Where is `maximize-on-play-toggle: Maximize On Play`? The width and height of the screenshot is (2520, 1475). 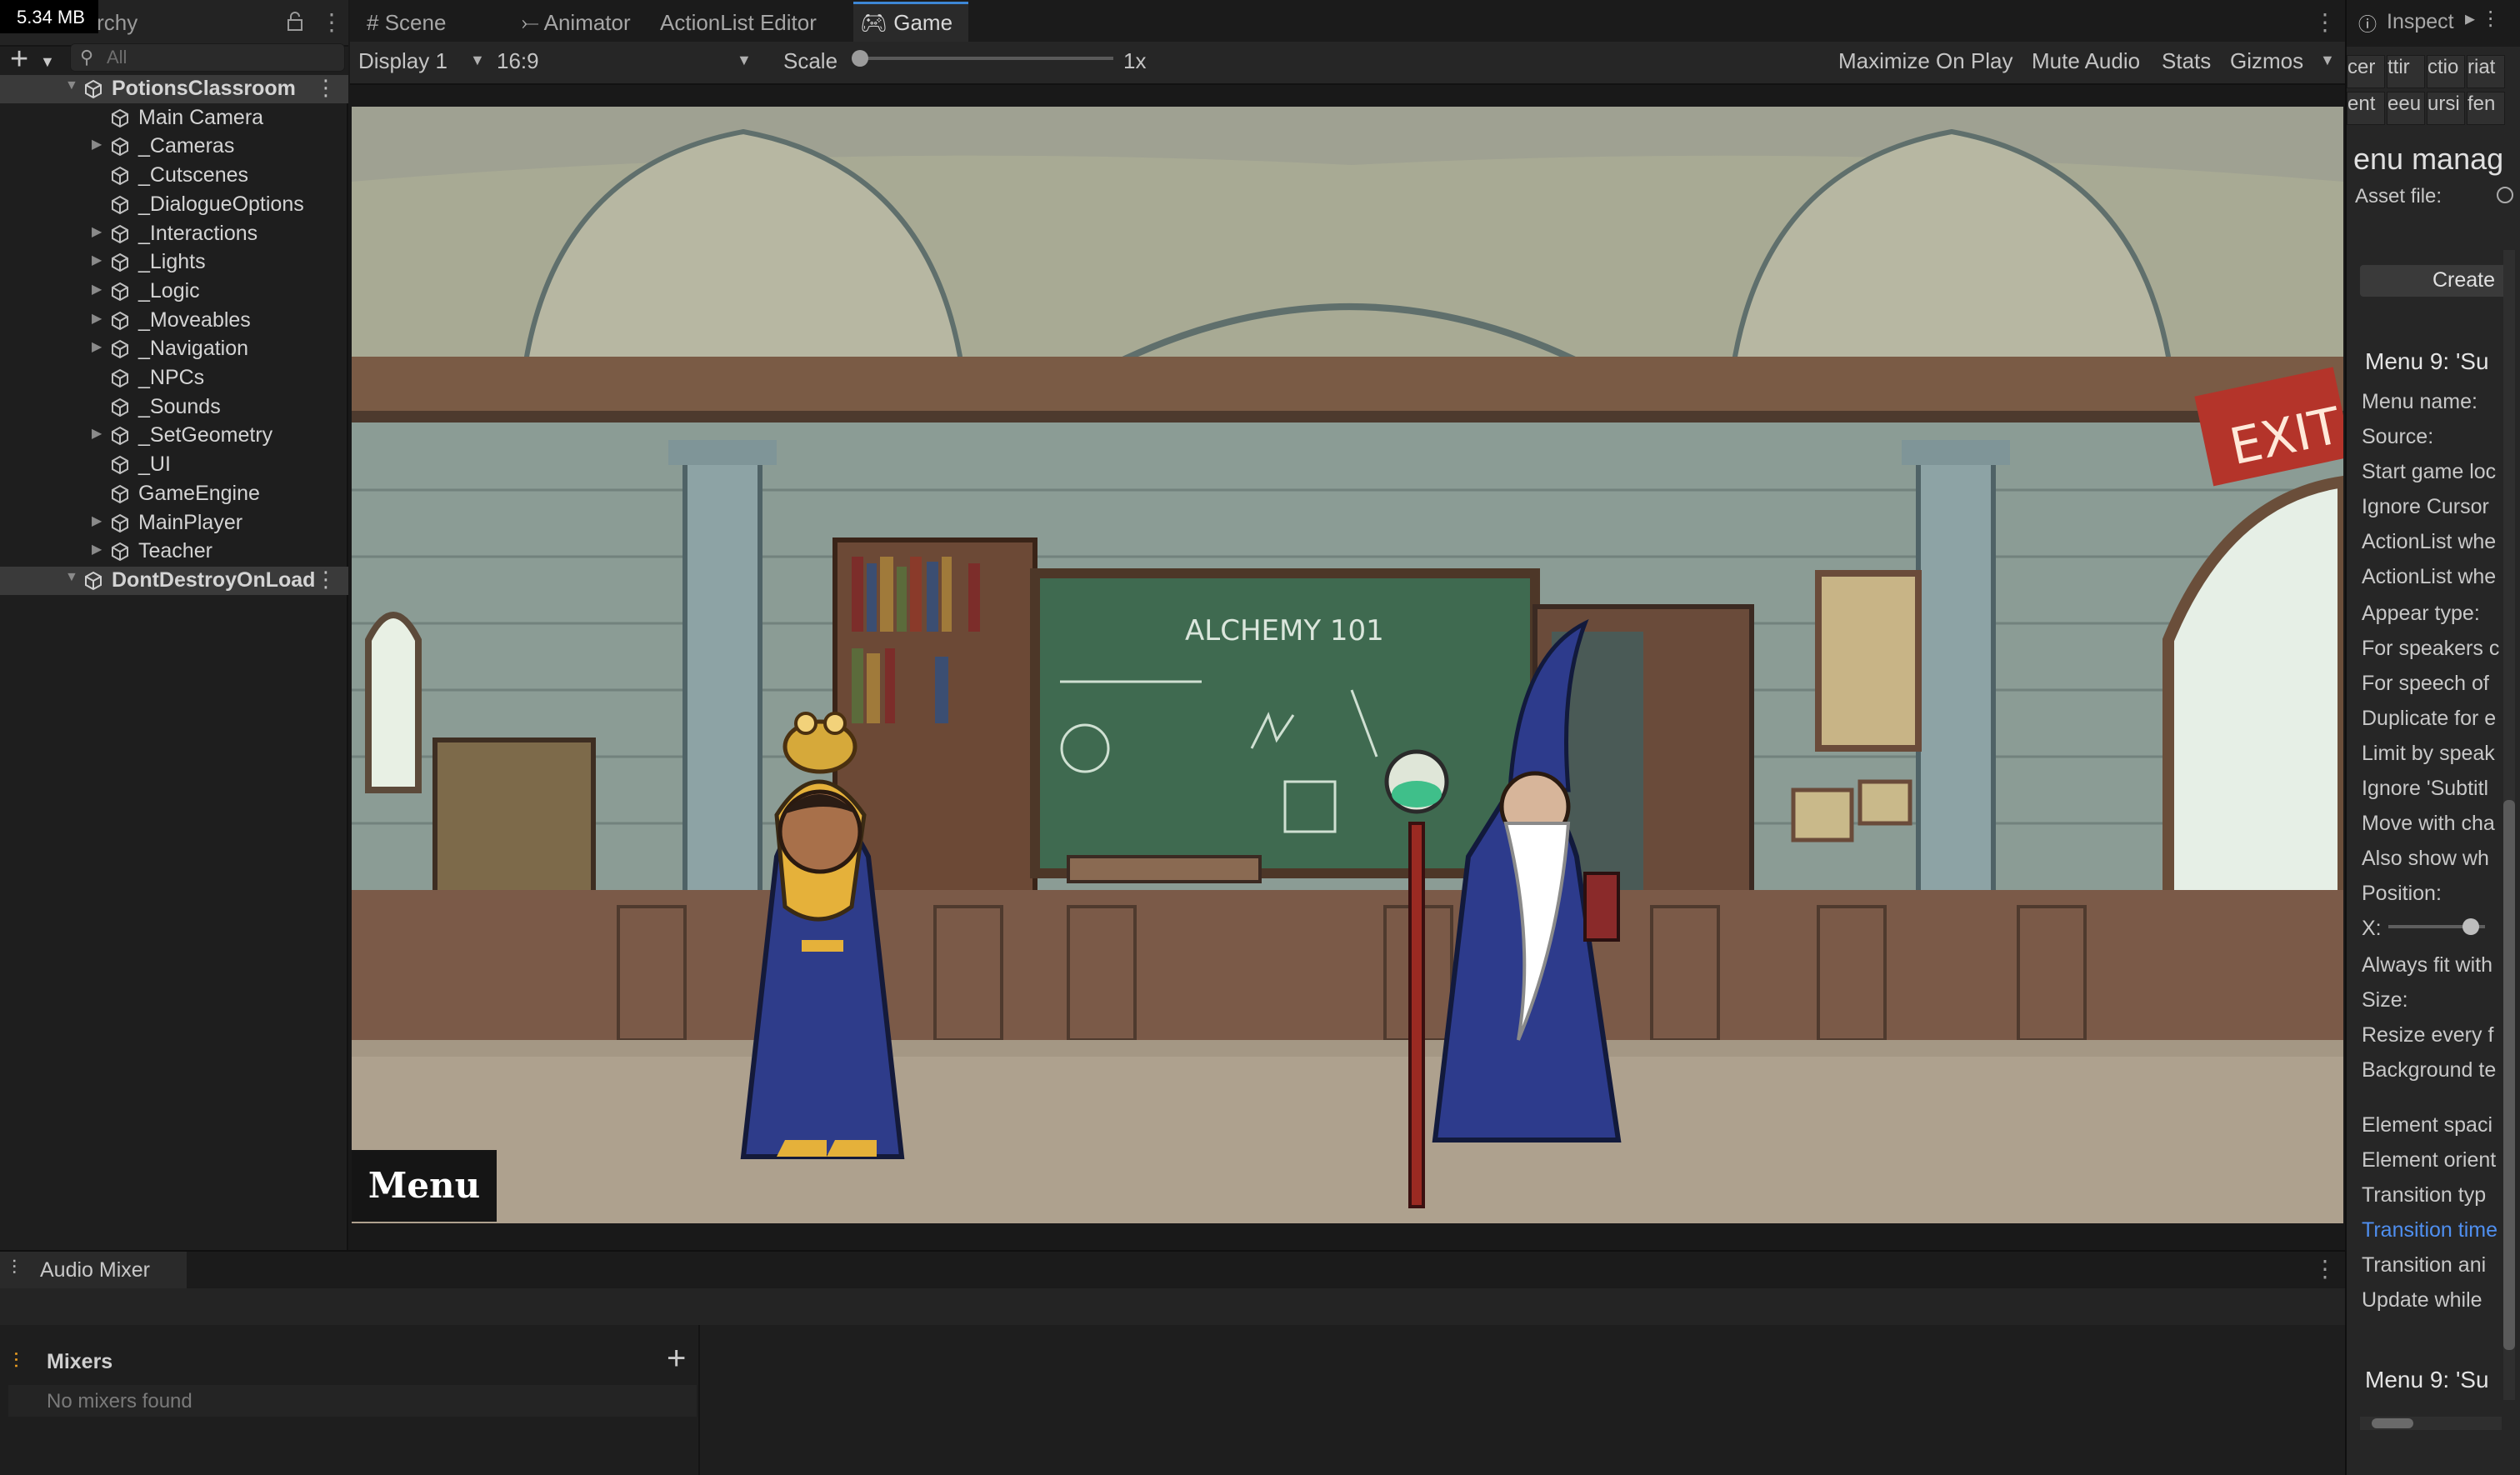
maximize-on-play-toggle: Maximize On Play is located at coordinates (1925, 61).